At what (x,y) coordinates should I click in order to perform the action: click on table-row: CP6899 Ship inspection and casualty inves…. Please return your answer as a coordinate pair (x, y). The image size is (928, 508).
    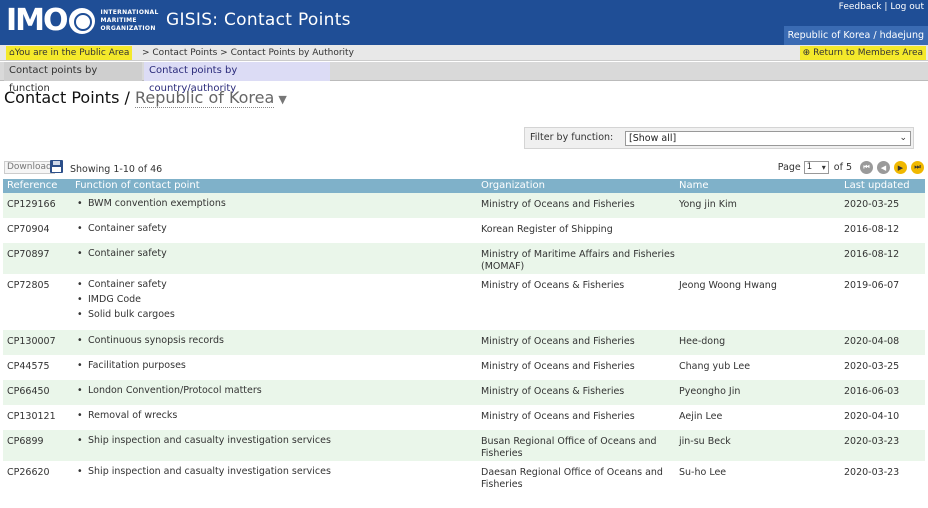
    Looking at the image, I should click on (464, 445).